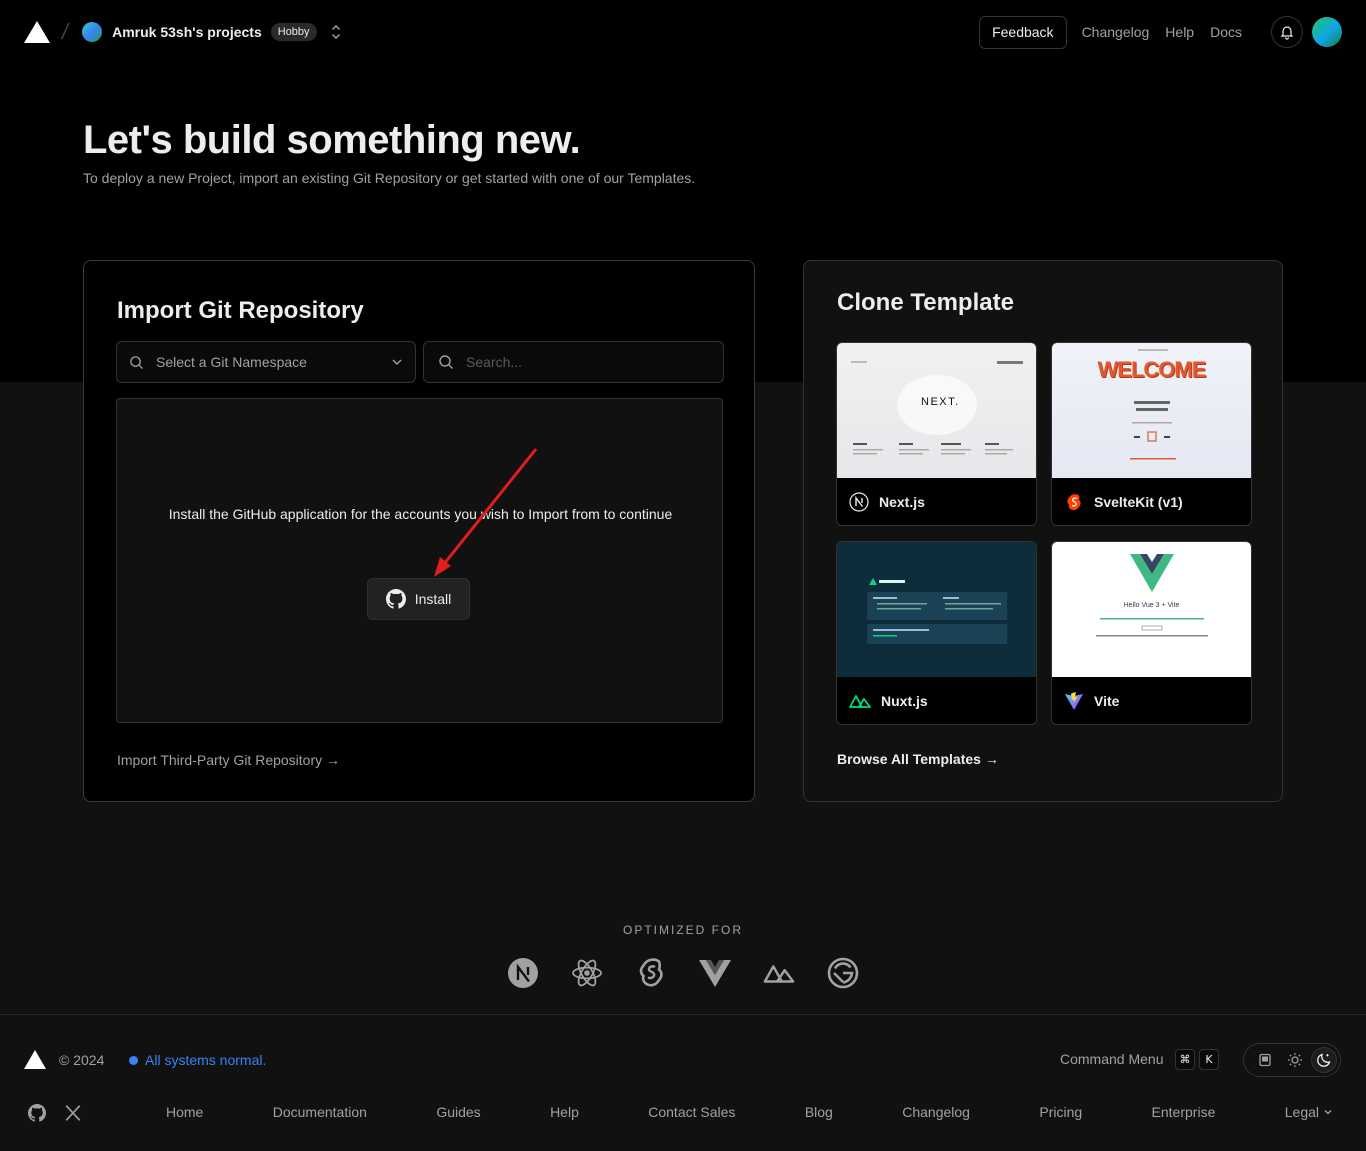 This screenshot has width=1366, height=1151. I want to click on kbd-k: K, so click(1209, 1059).